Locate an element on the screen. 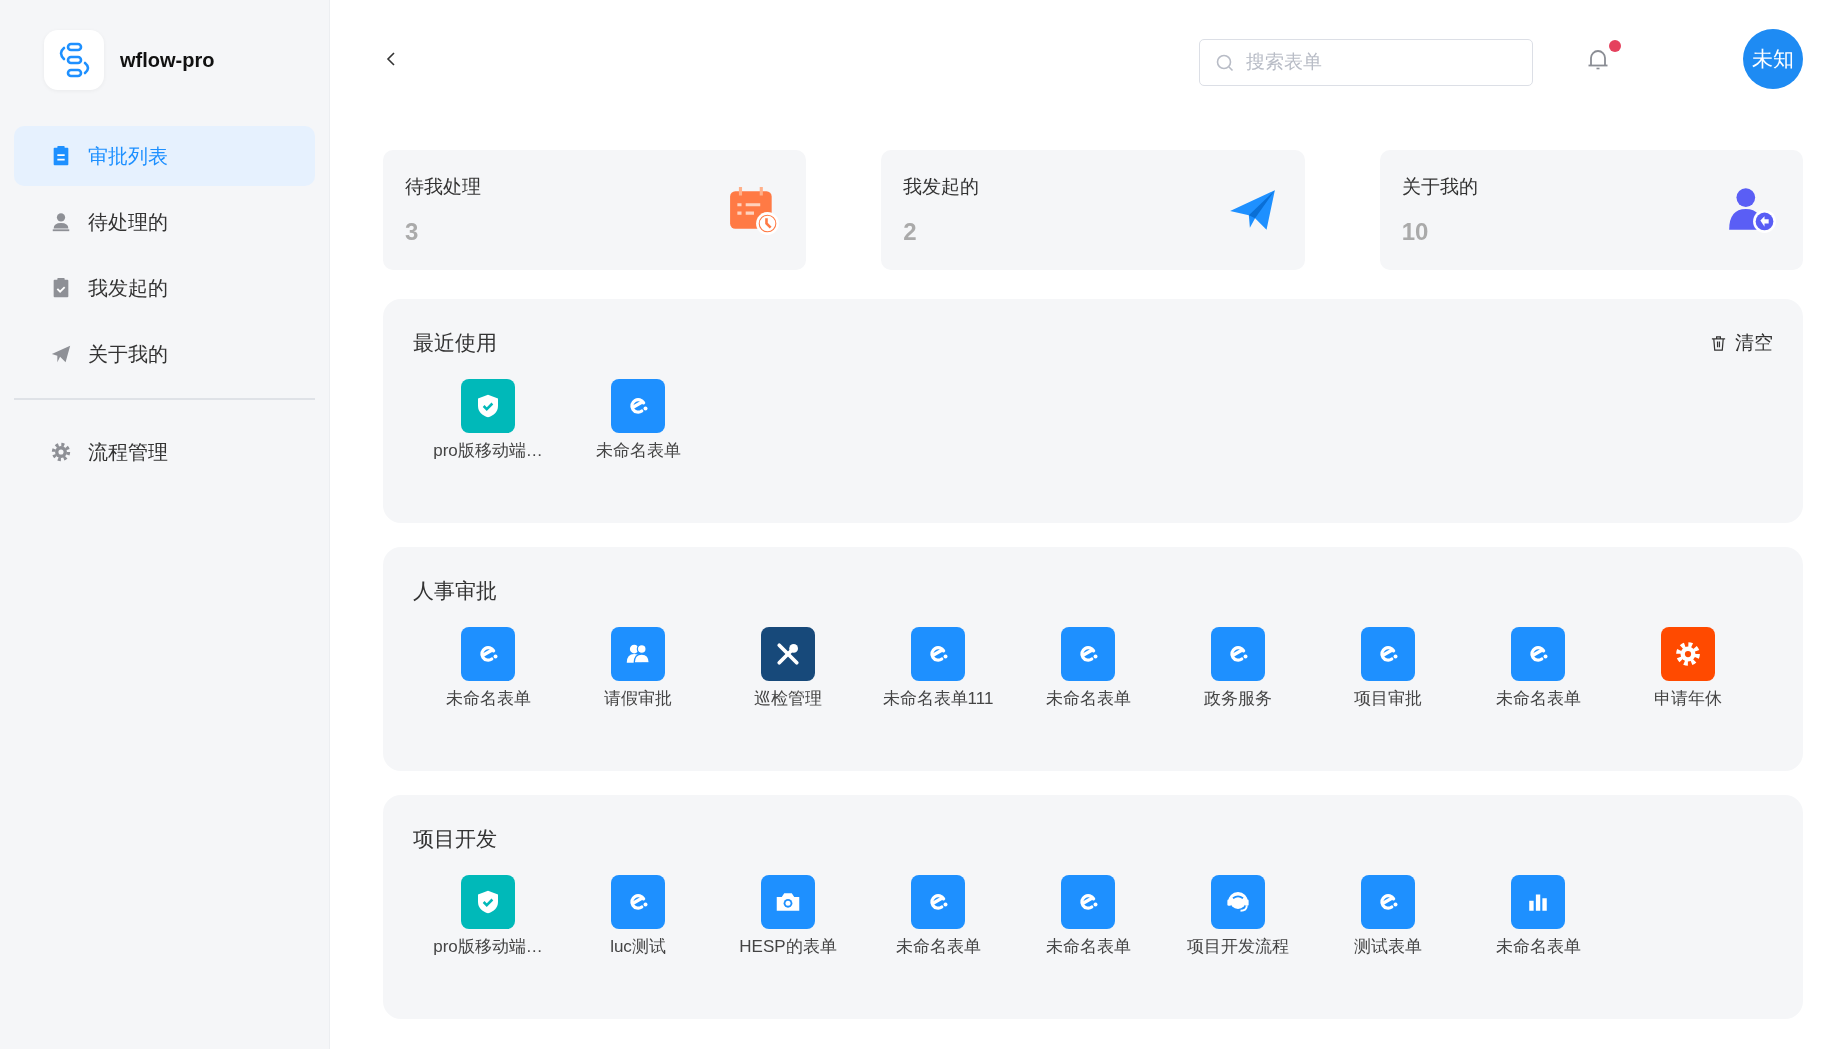  app-logo-icon is located at coordinates (74, 60).